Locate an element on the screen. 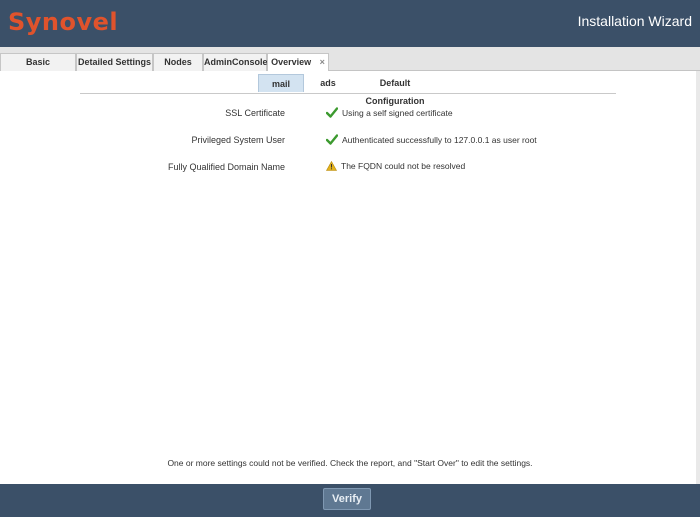  tab-adminconsole: AdminConsole is located at coordinates (235, 62).